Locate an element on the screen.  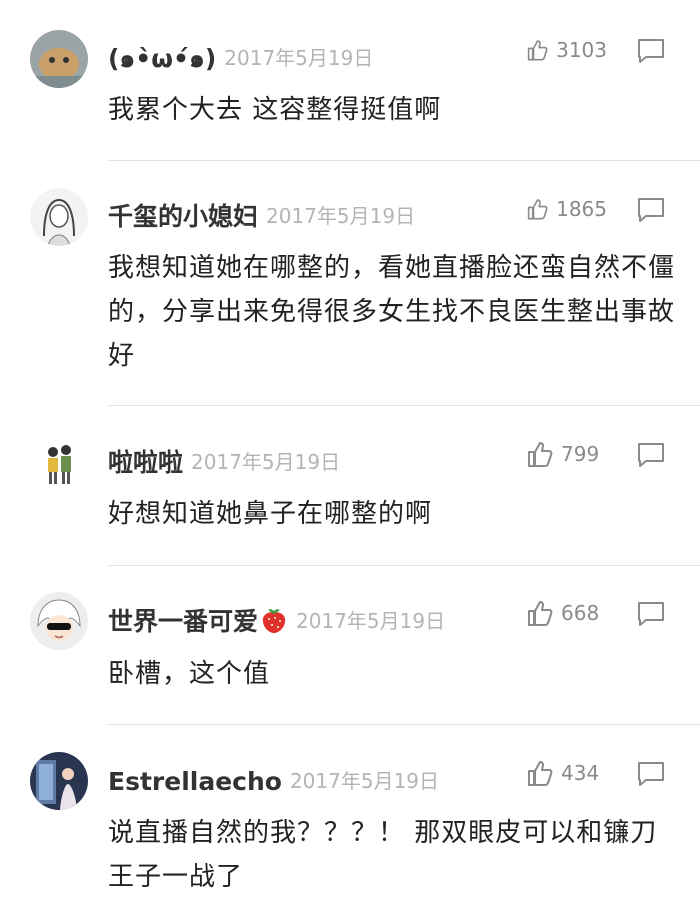
username-text: 世界一番可爱 is located at coordinates (183, 621).